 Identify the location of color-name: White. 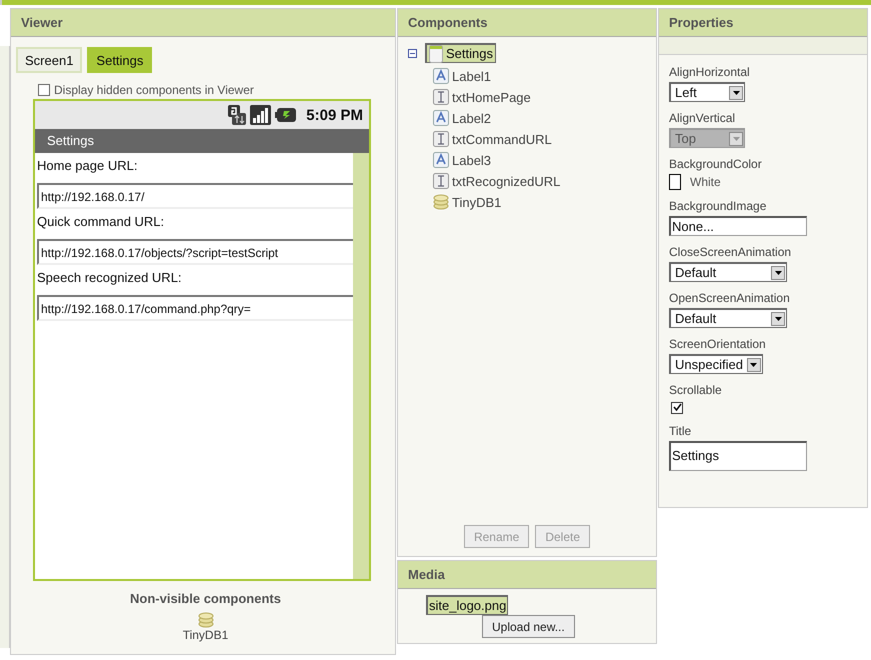
(705, 182).